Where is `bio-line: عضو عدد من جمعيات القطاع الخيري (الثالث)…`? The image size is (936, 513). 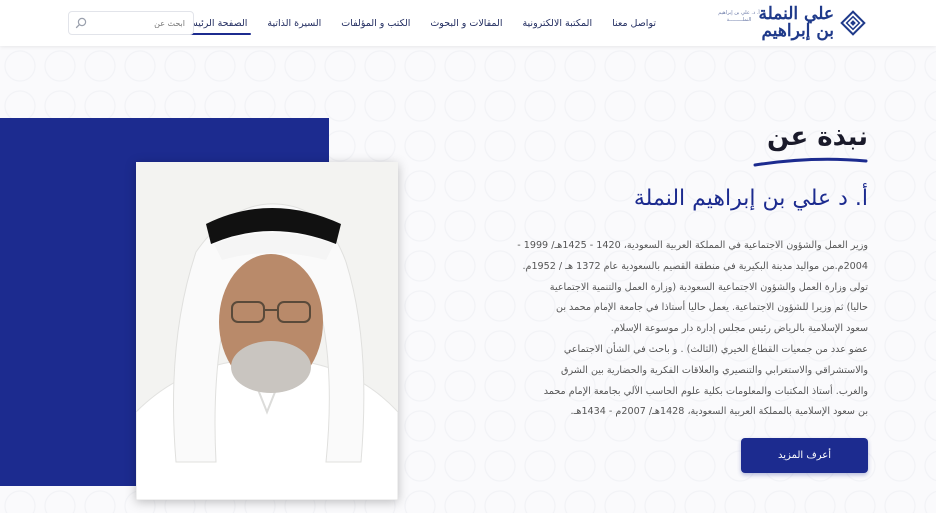
bio-line: عضو عدد من جمعيات القطاع الخيري (الثالث)… is located at coordinates (715, 349).